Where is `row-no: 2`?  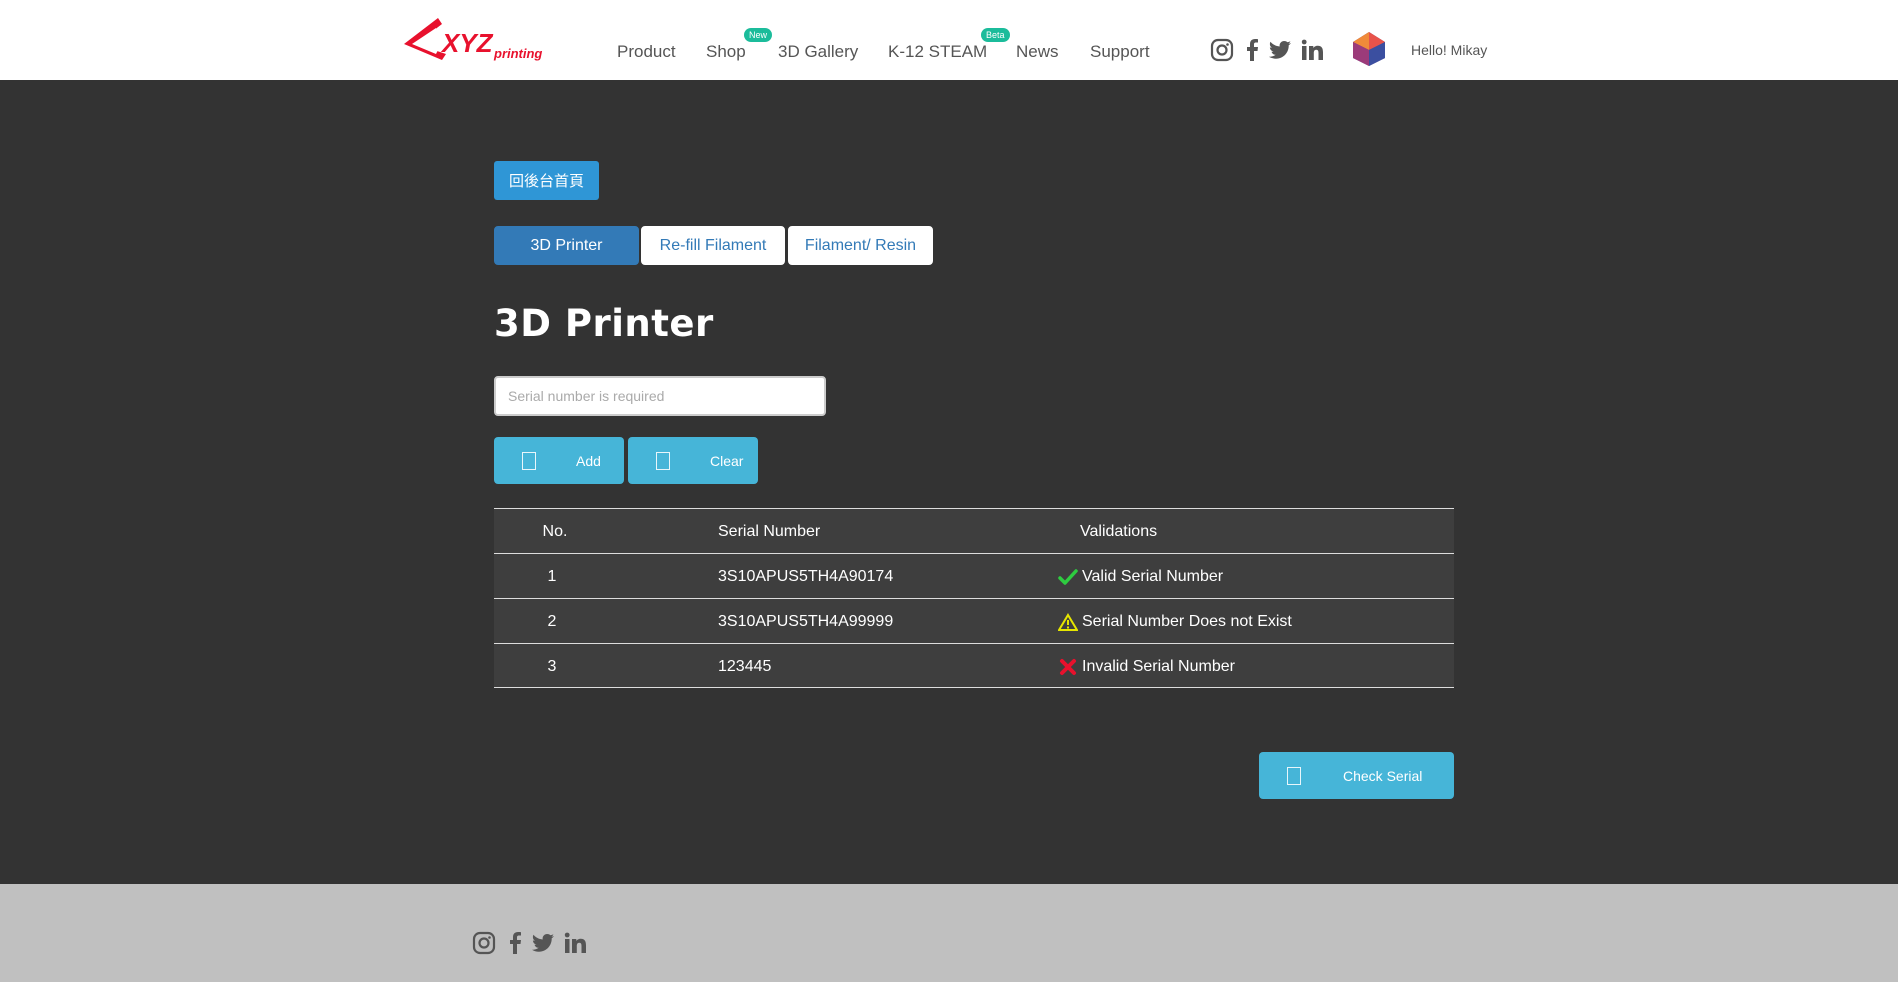
row-no: 2 is located at coordinates (552, 621).